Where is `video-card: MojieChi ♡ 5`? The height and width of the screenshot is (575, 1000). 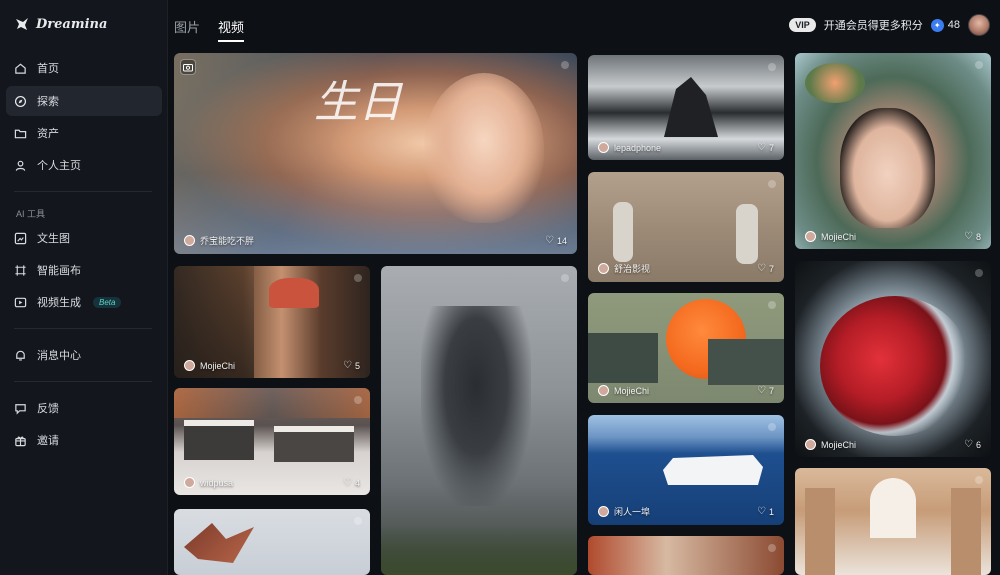
video-card: MojieChi ♡ 5 is located at coordinates (272, 322).